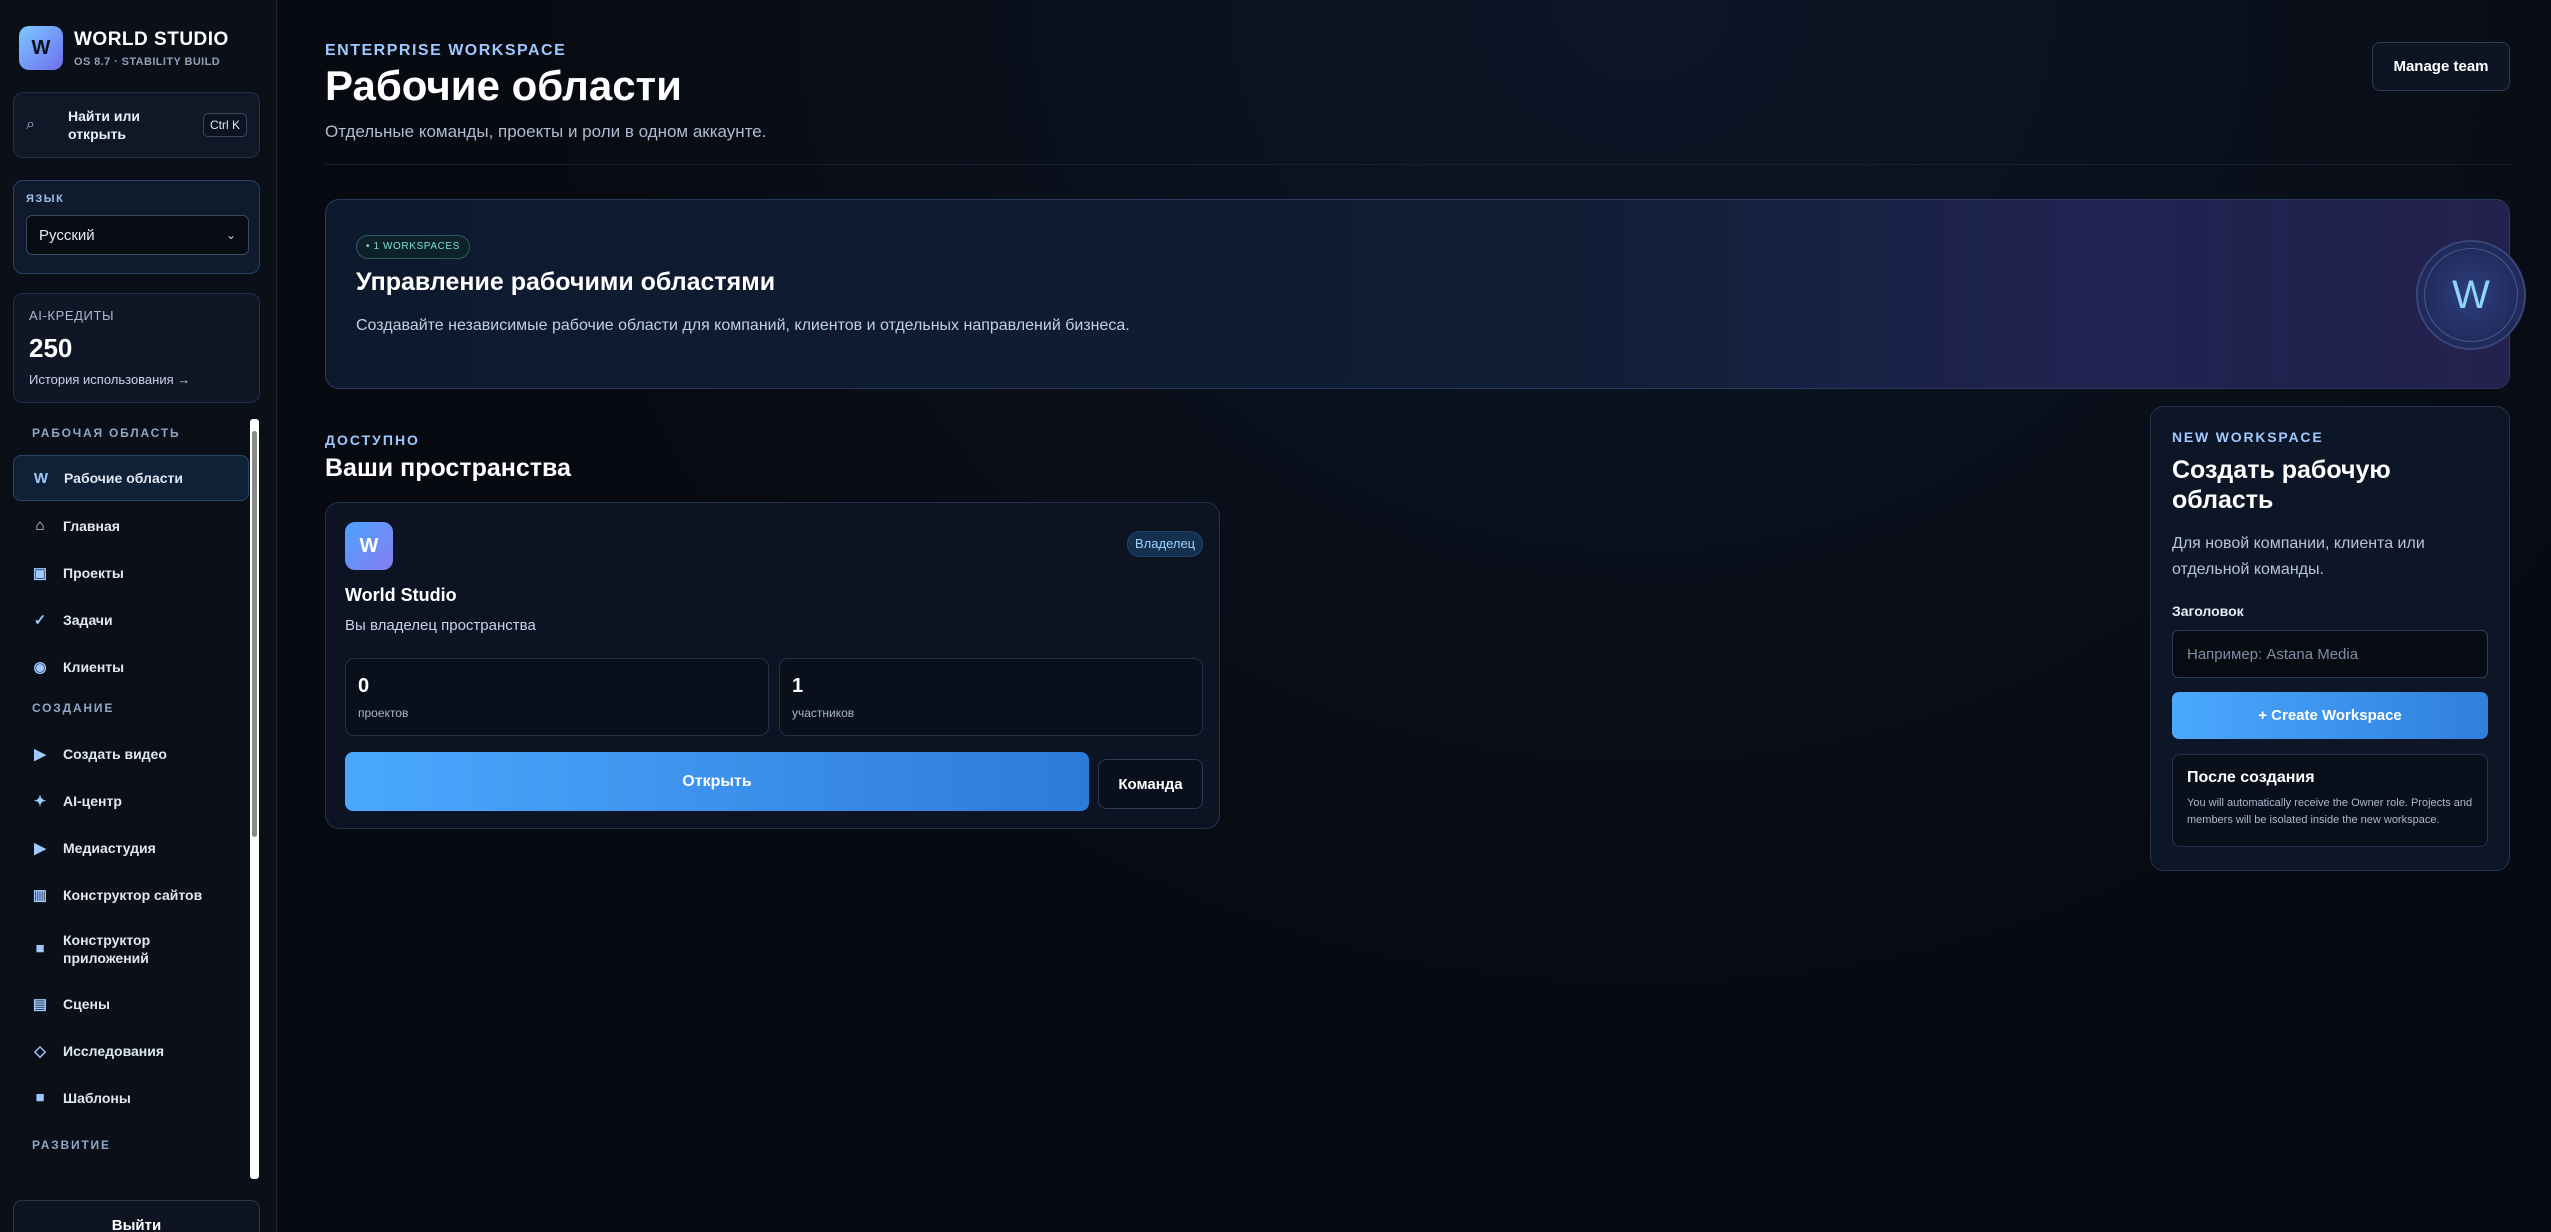 Image resolution: width=2551 pixels, height=1232 pixels. I want to click on credits-label: AI-КРЕДИТЫ, so click(72, 315).